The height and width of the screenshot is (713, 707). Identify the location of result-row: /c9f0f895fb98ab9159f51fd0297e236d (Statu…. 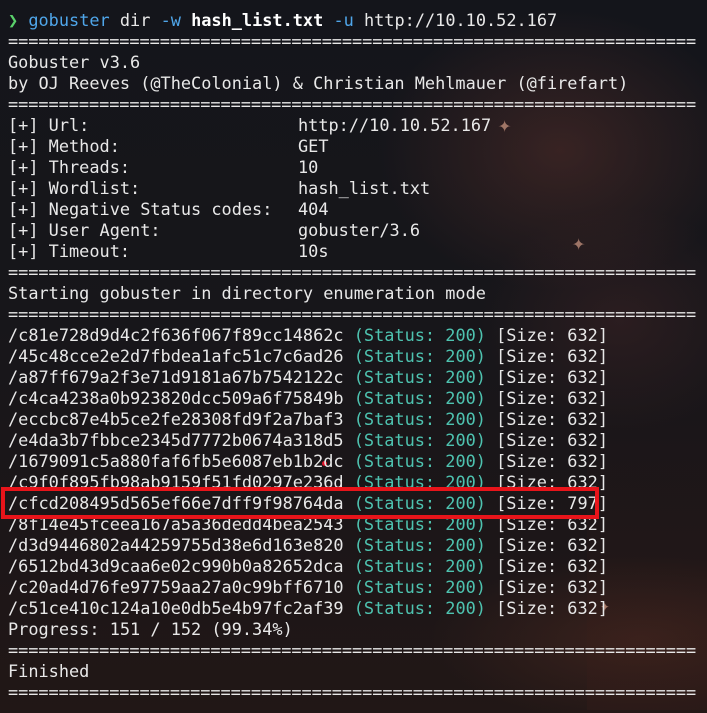
(354, 482).